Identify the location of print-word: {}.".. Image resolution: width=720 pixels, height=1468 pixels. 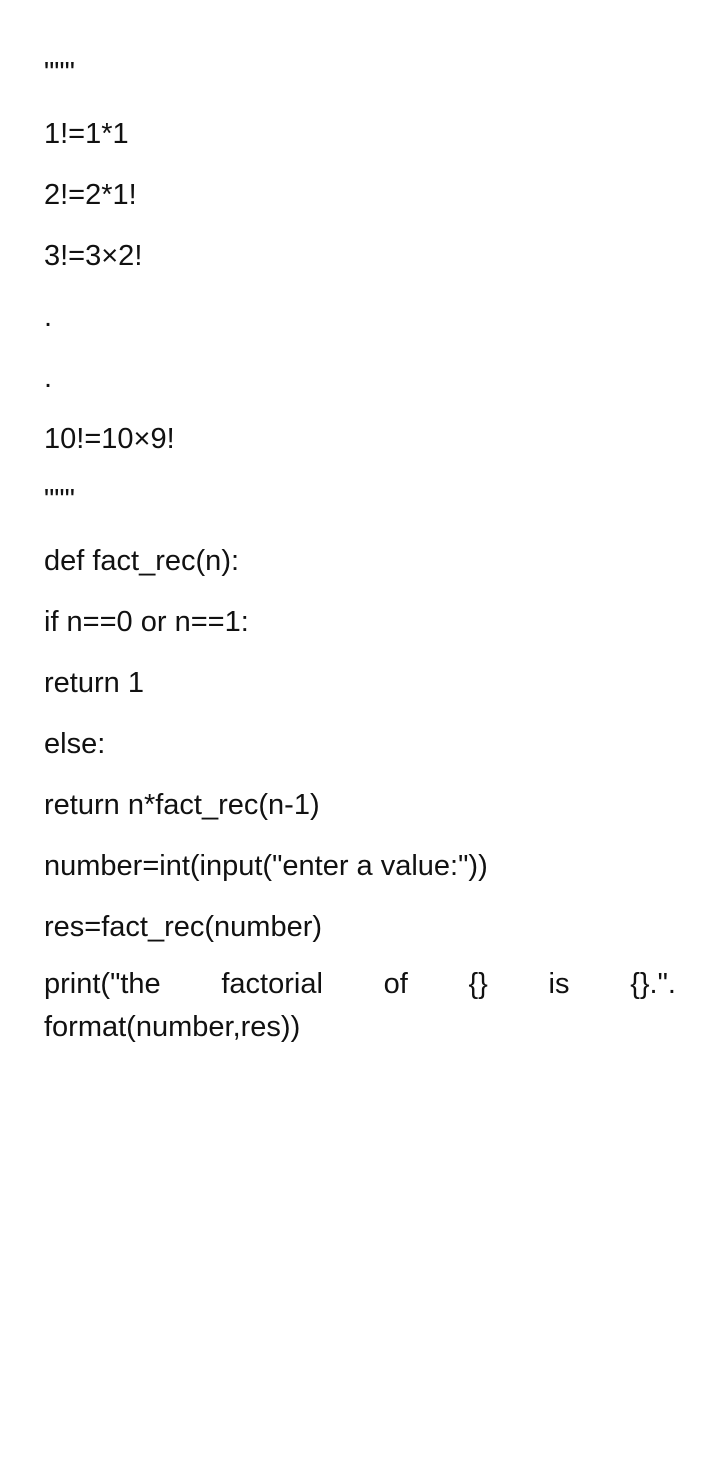
(653, 984).